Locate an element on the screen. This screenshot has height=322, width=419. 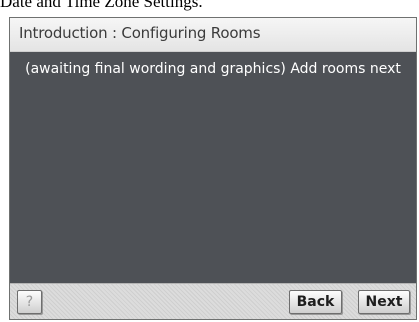
back-button: Back is located at coordinates (315, 302).